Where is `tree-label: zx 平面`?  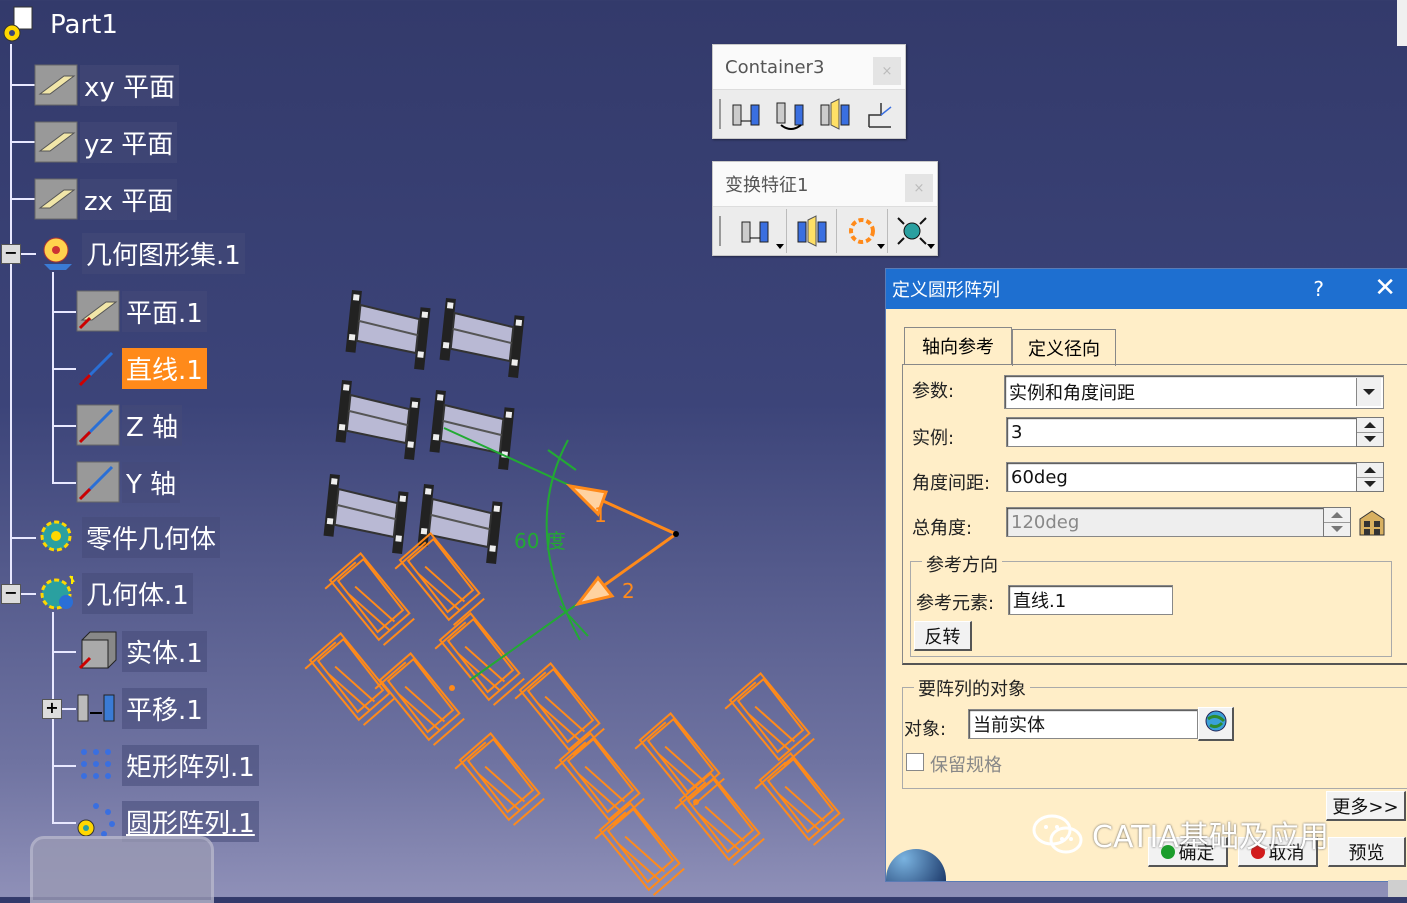
tree-label: zx 平面 is located at coordinates (129, 199).